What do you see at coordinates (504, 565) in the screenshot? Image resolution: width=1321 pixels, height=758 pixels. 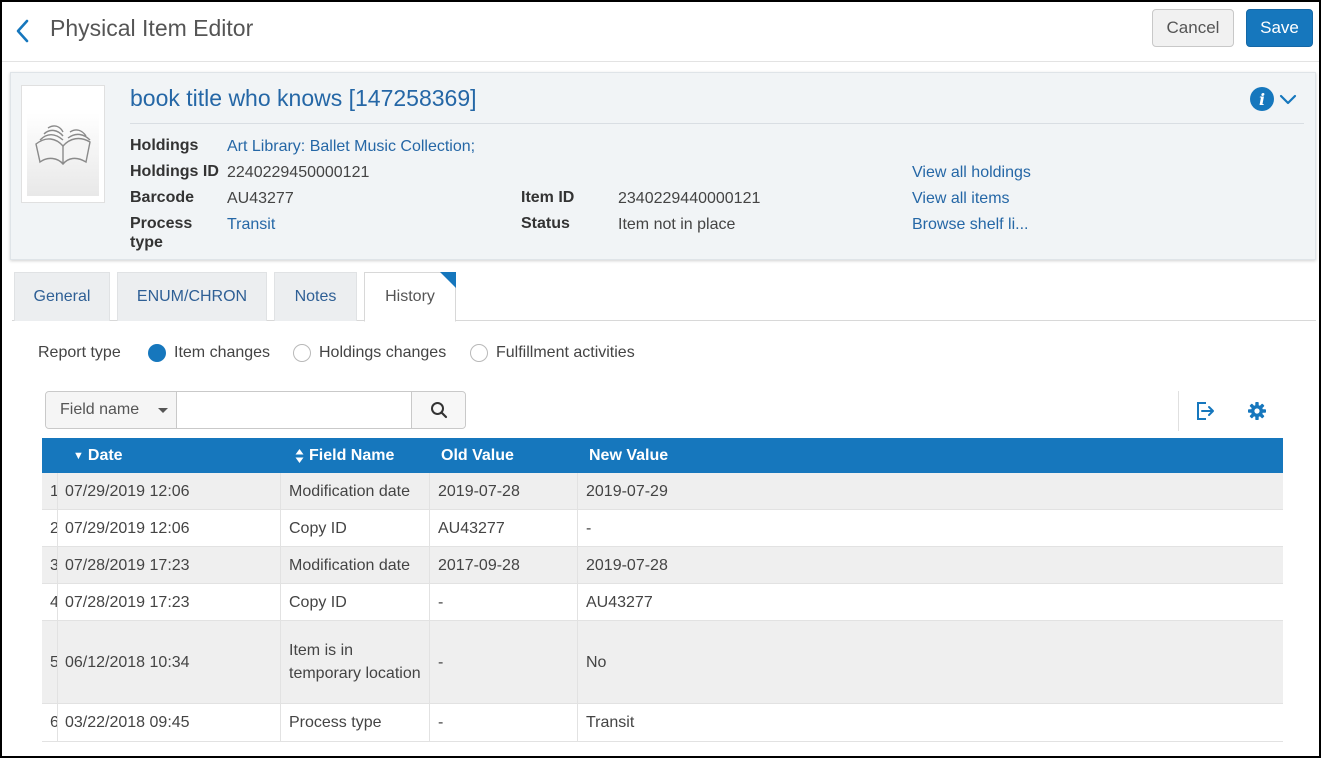 I see `cell-old-value: 2017-09-28` at bounding box center [504, 565].